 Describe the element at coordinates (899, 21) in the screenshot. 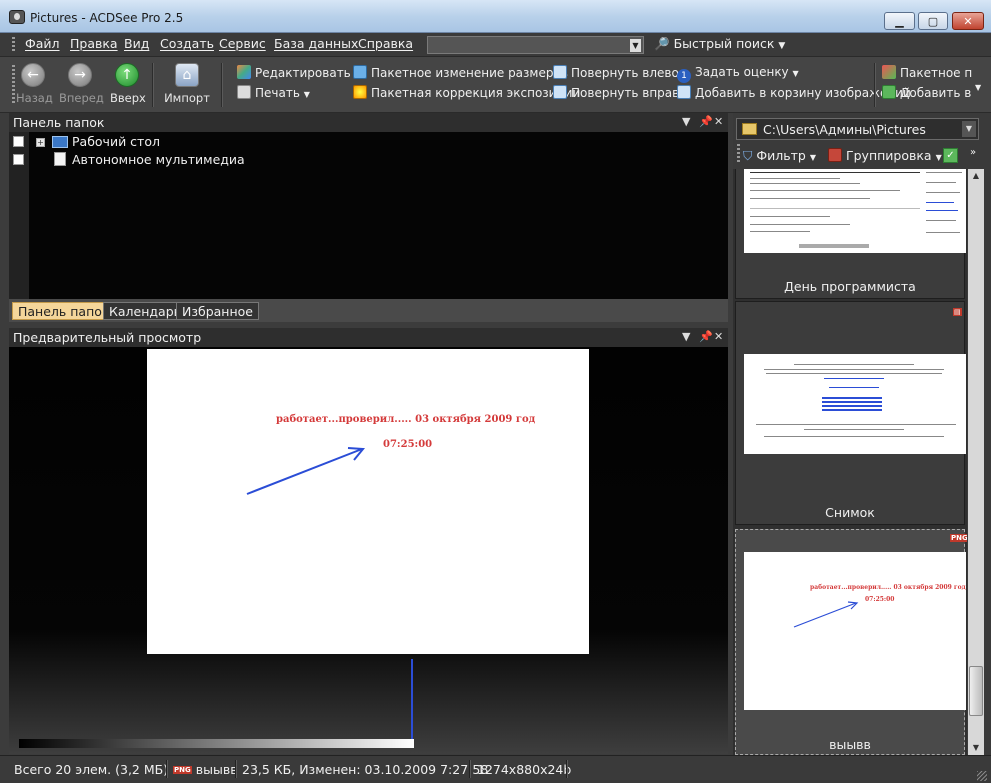

I see `minimize-button: ▁` at that location.